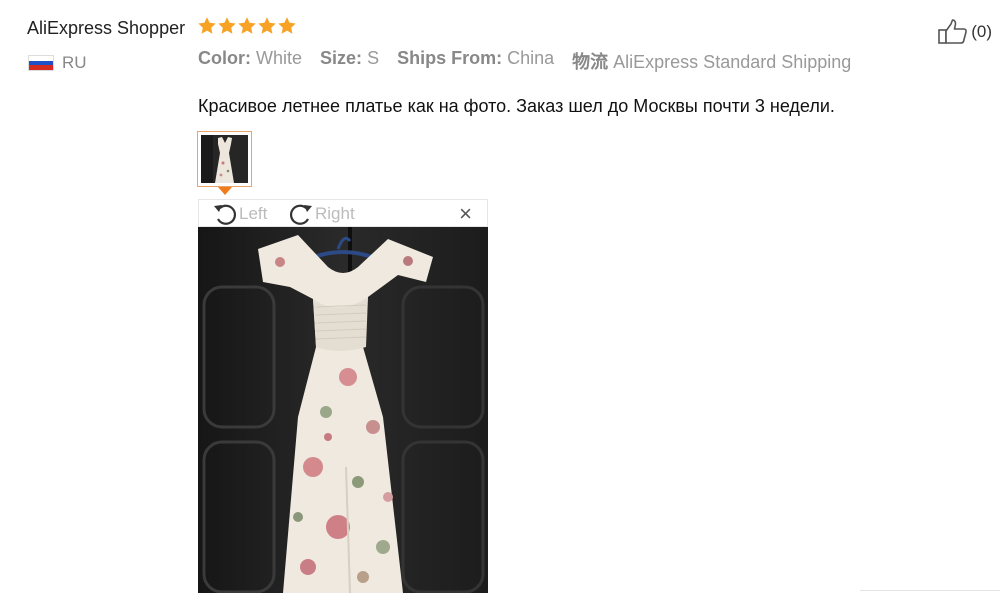 The height and width of the screenshot is (593, 1000). I want to click on rotate-right-button: Right, so click(321, 214).